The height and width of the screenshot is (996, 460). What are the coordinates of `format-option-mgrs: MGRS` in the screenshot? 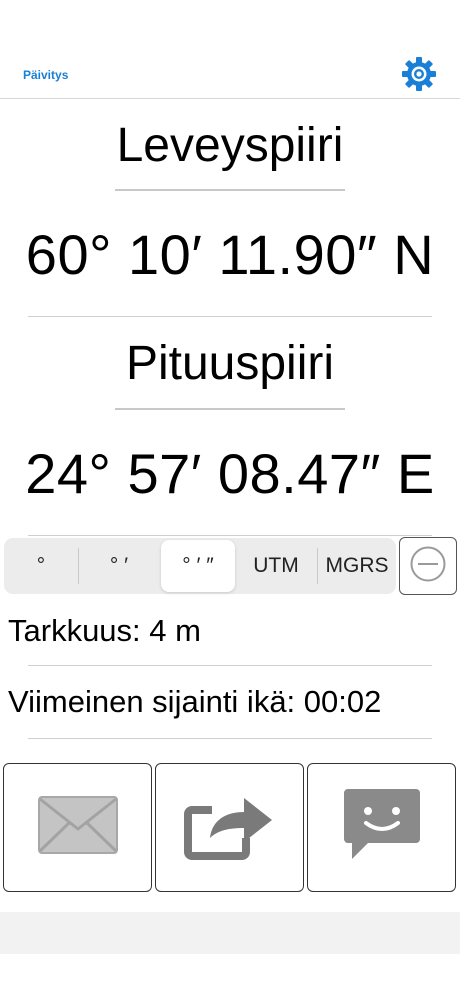 It's located at (357, 566).